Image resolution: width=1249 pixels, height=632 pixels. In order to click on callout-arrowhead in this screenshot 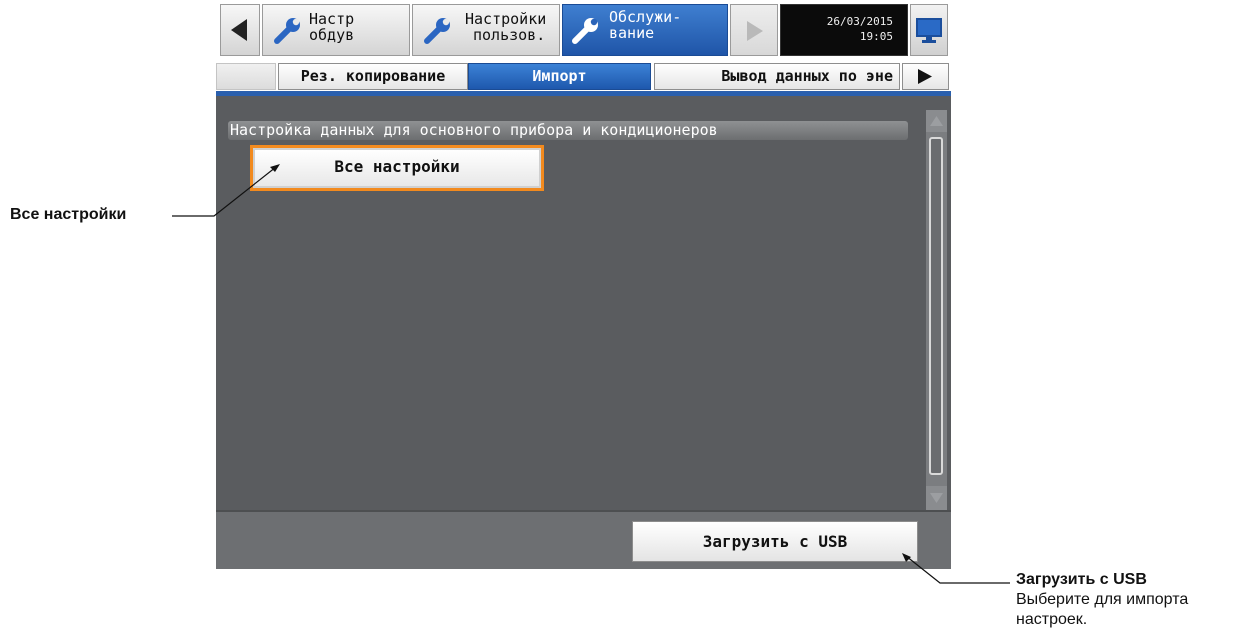, I will do `click(906, 557)`.